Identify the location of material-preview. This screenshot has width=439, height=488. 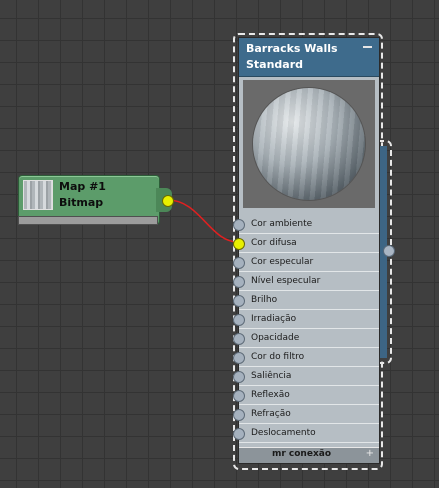
(309, 144).